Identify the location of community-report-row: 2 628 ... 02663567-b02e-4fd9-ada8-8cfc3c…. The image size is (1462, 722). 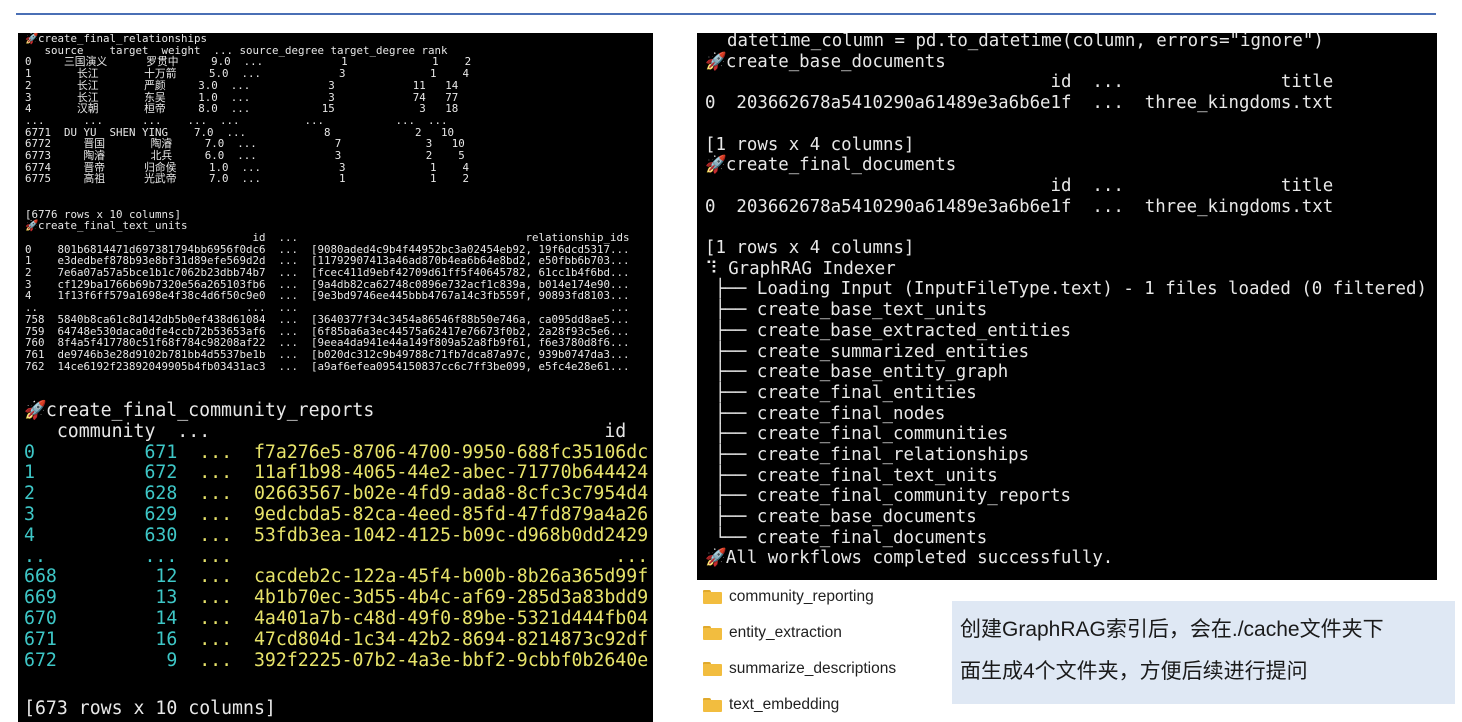
(336, 494).